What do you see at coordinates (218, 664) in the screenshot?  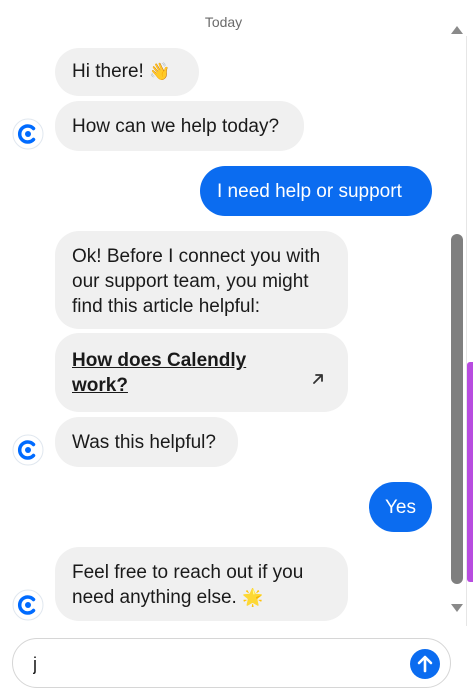 I see `message-input` at bounding box center [218, 664].